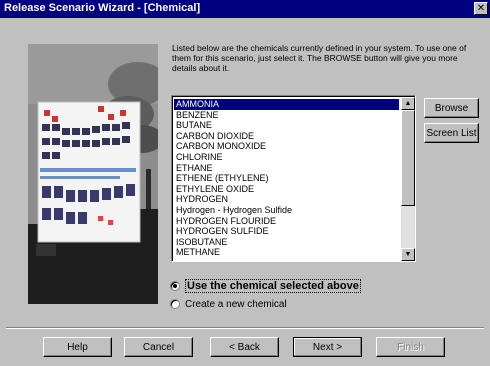 The image size is (490, 366). What do you see at coordinates (286, 104) in the screenshot?
I see `chemical-list-item: AMMONIA` at bounding box center [286, 104].